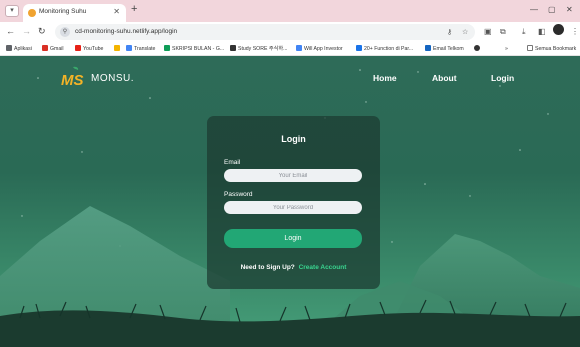 The width and height of the screenshot is (580, 347). Describe the element at coordinates (290, 11) in the screenshot. I see `tab-strip: ▾ Monitoring Suhu ✕ + — ▢ ✕` at that location.